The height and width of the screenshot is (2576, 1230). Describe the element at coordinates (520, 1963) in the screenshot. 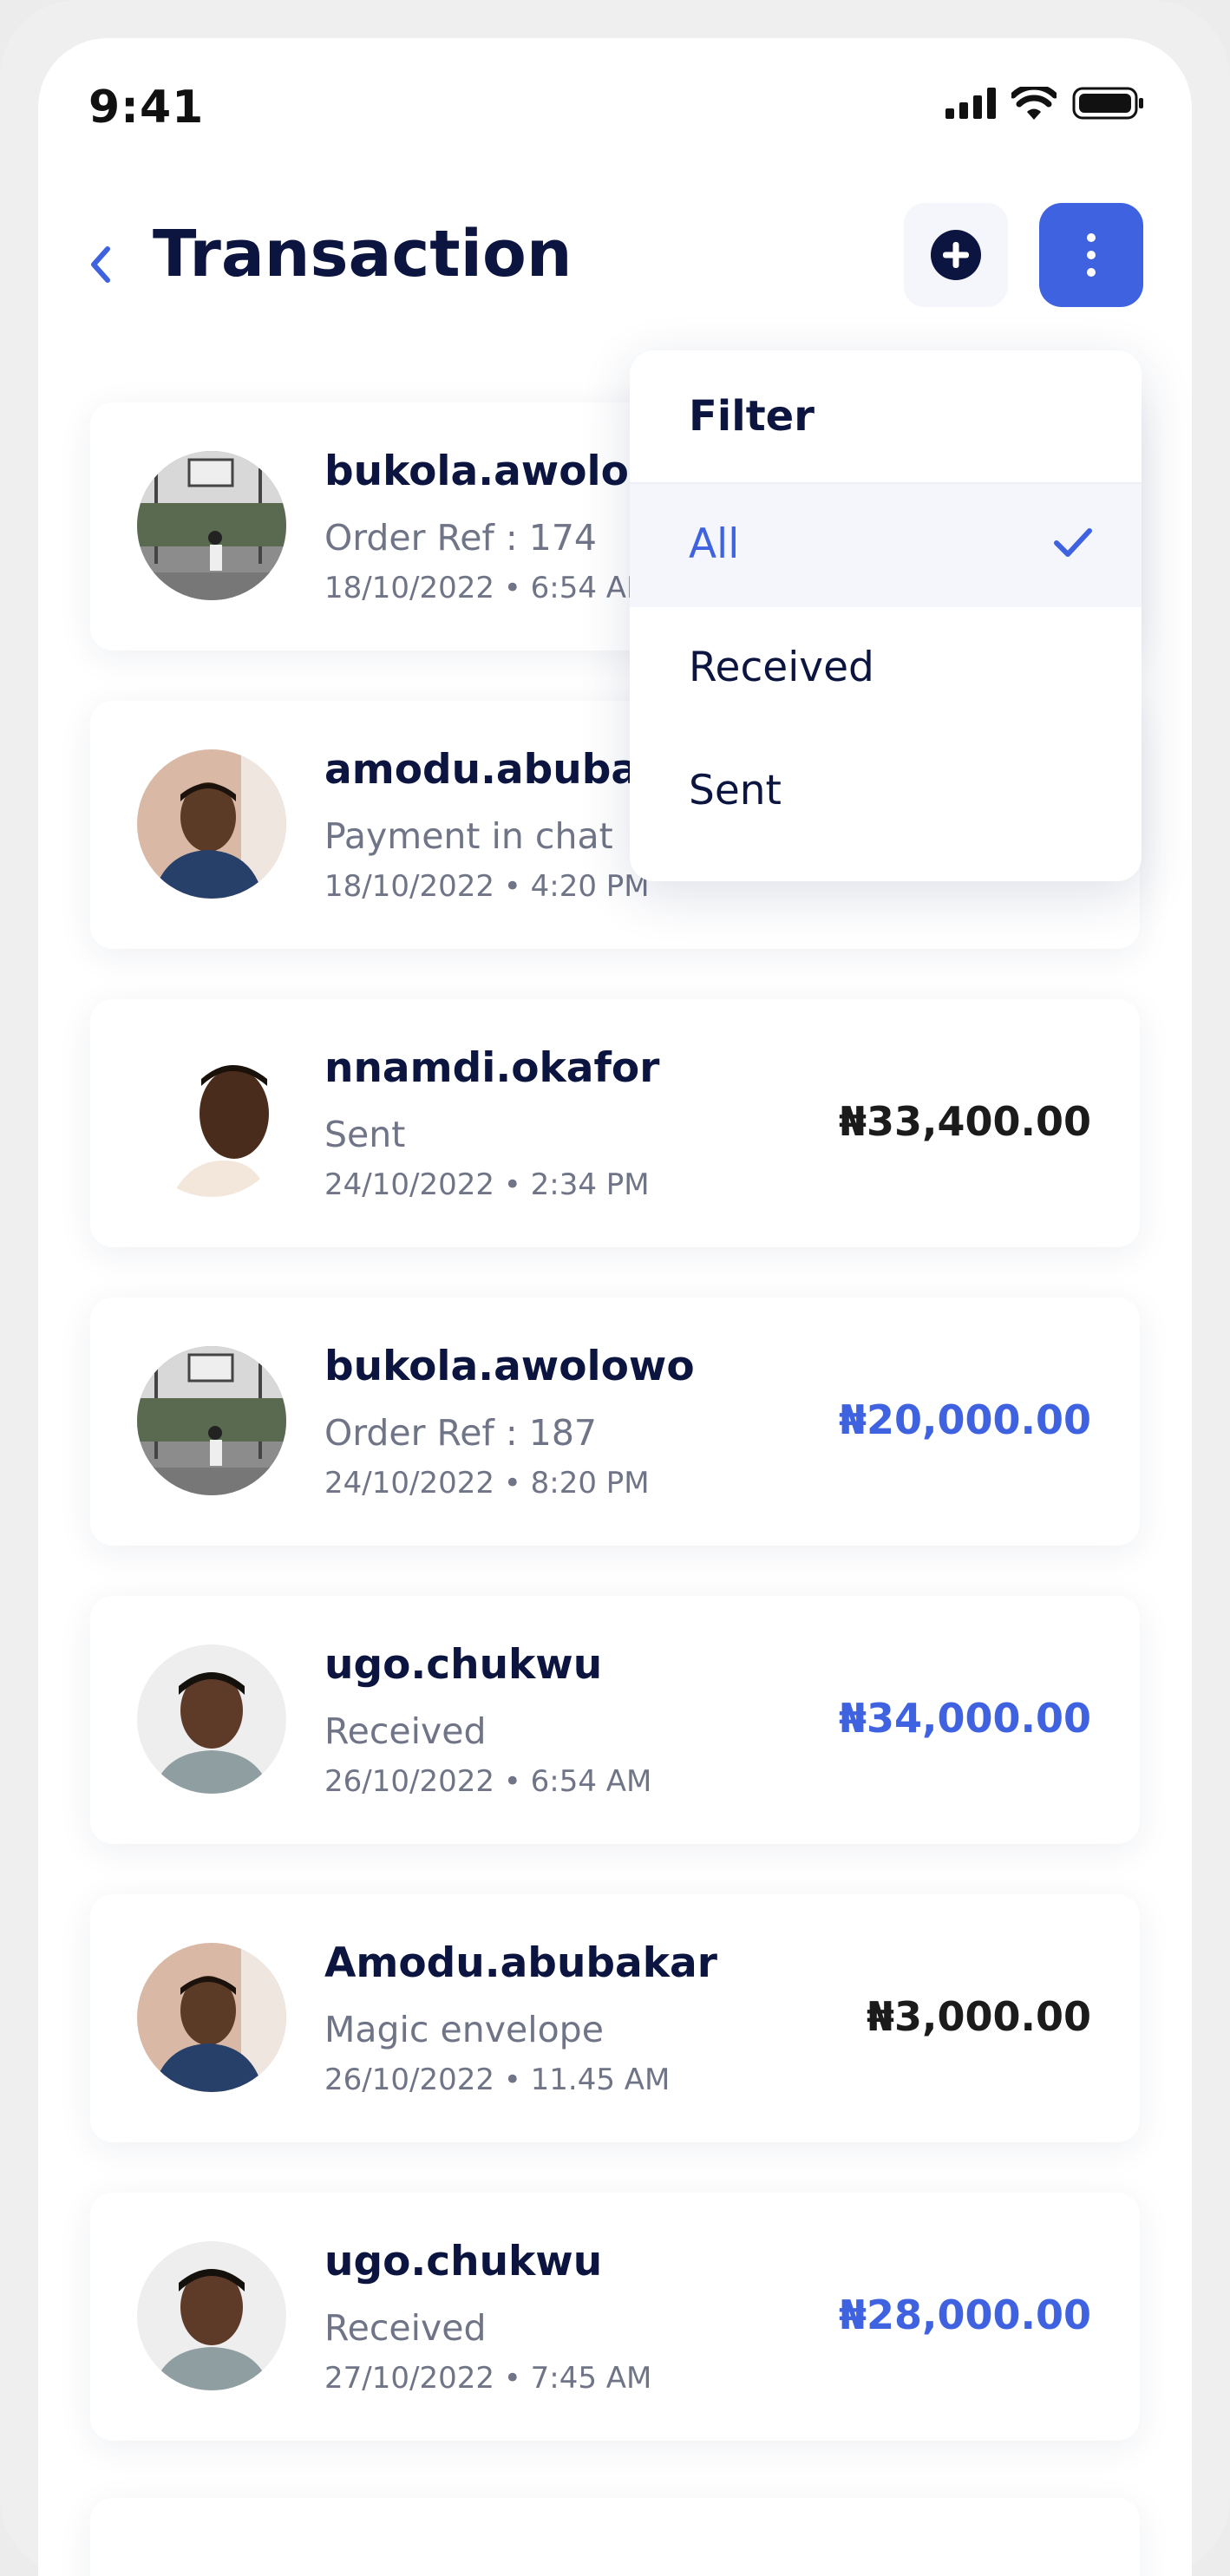

I see `transaction-name: Amodu.abubakar` at that location.